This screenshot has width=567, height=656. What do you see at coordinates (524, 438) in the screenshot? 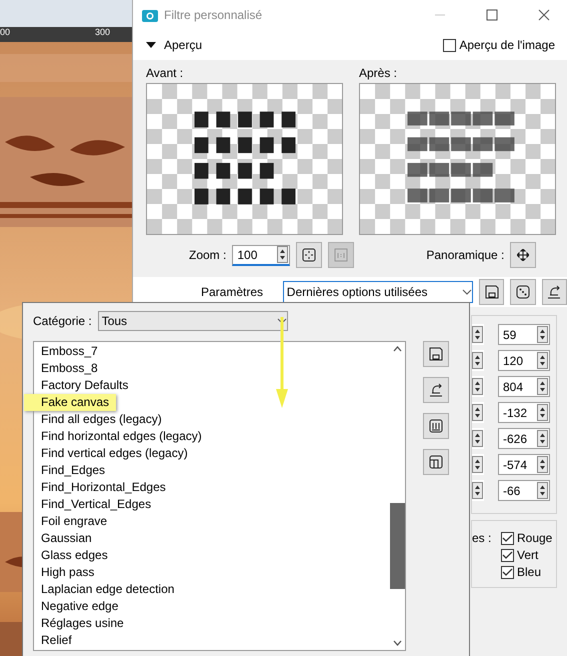
I see `value-field: -626` at bounding box center [524, 438].